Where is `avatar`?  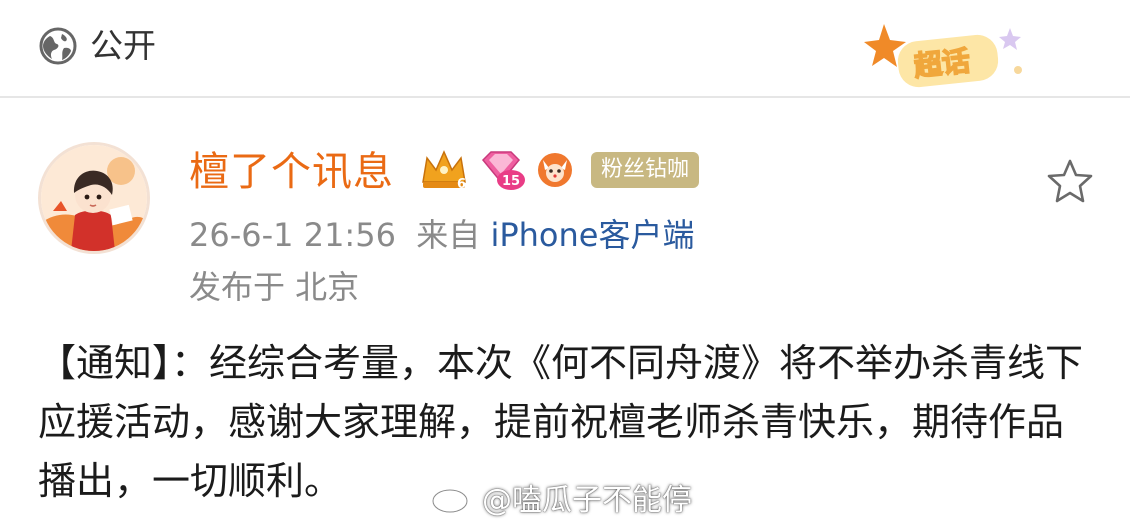 avatar is located at coordinates (94, 198).